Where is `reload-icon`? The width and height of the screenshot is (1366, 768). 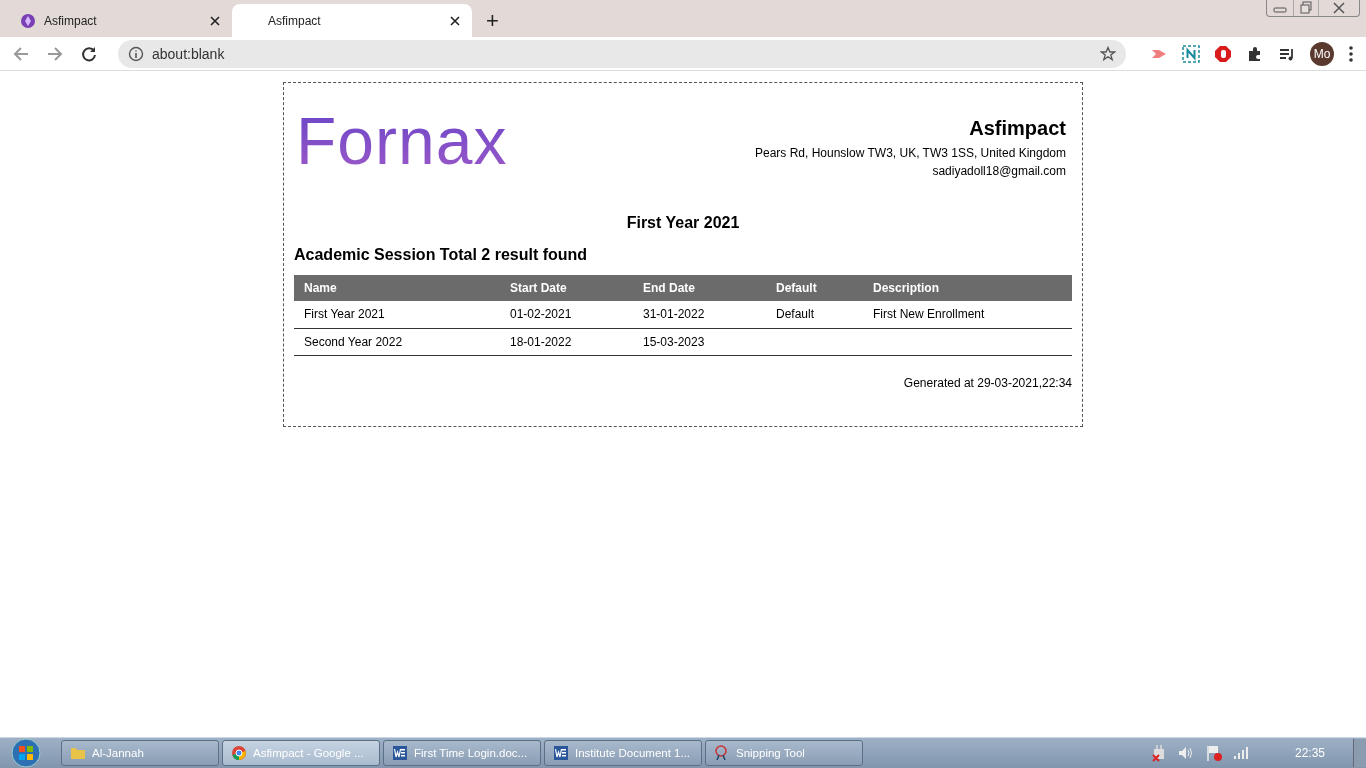
reload-icon is located at coordinates (89, 53).